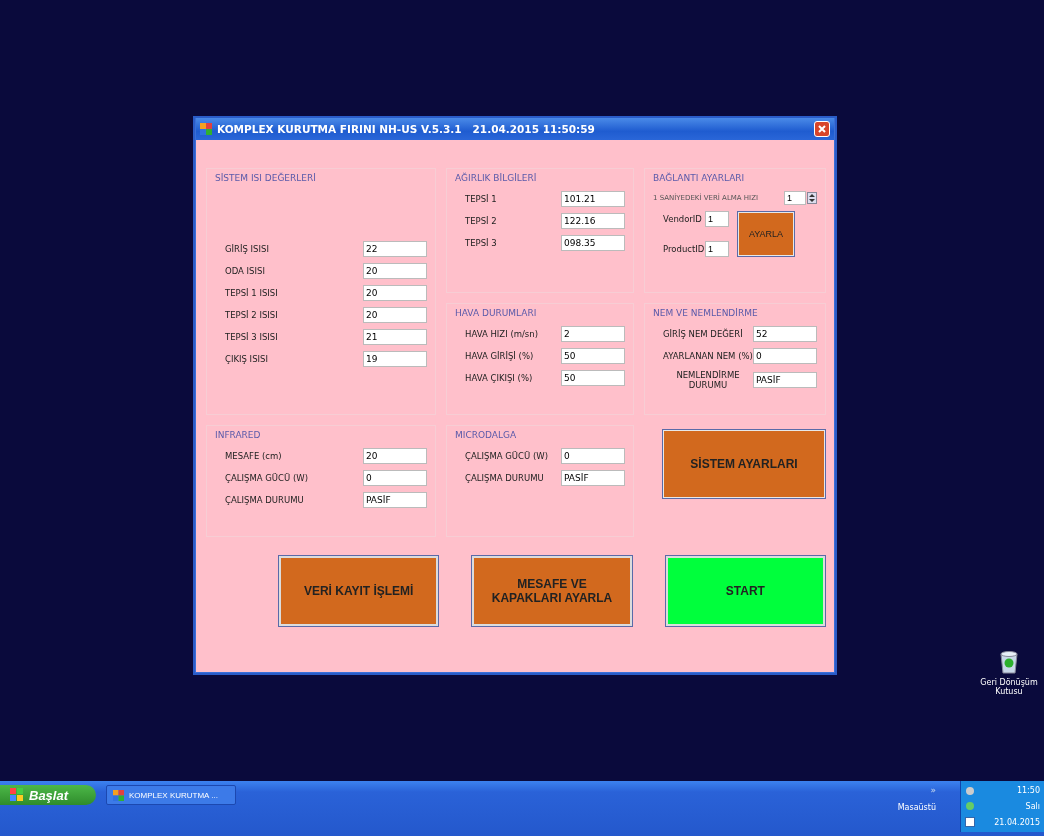 The height and width of the screenshot is (836, 1044). I want to click on value-field: 21, so click(395, 337).